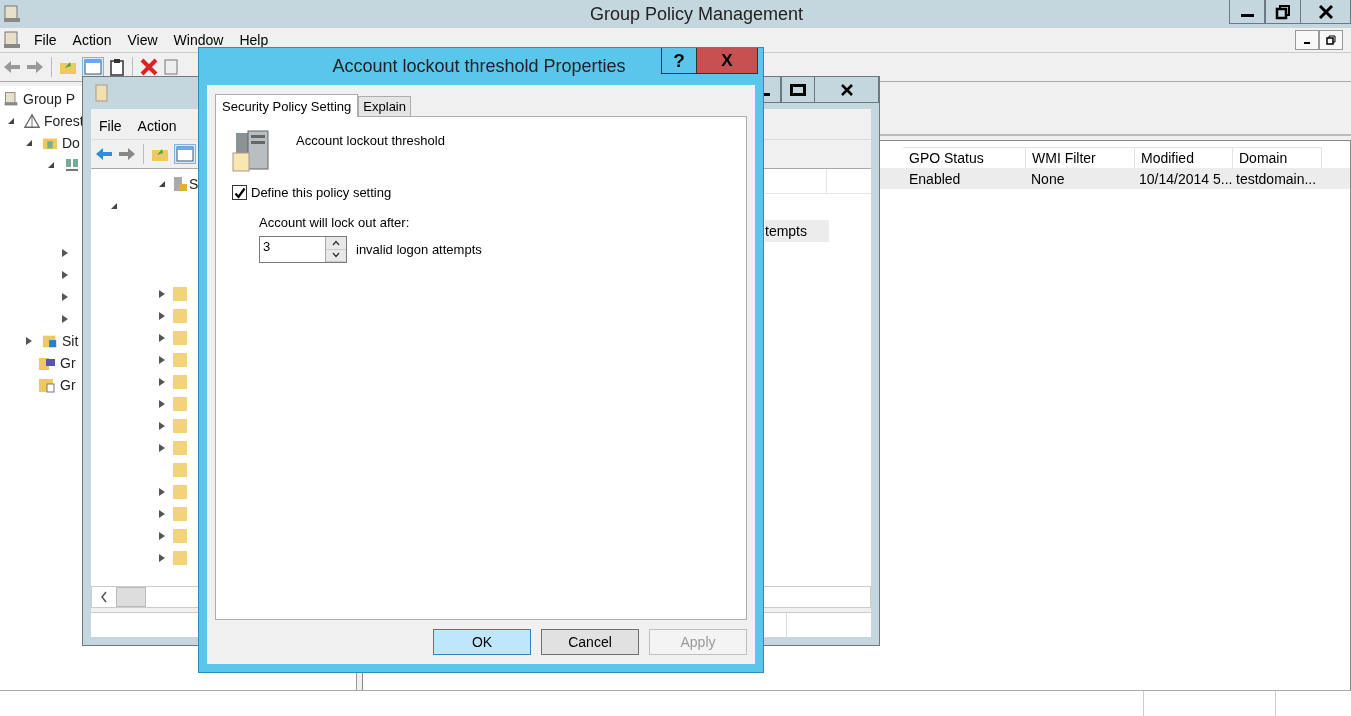  What do you see at coordinates (727, 61) in the screenshot?
I see `close-button: X` at bounding box center [727, 61].